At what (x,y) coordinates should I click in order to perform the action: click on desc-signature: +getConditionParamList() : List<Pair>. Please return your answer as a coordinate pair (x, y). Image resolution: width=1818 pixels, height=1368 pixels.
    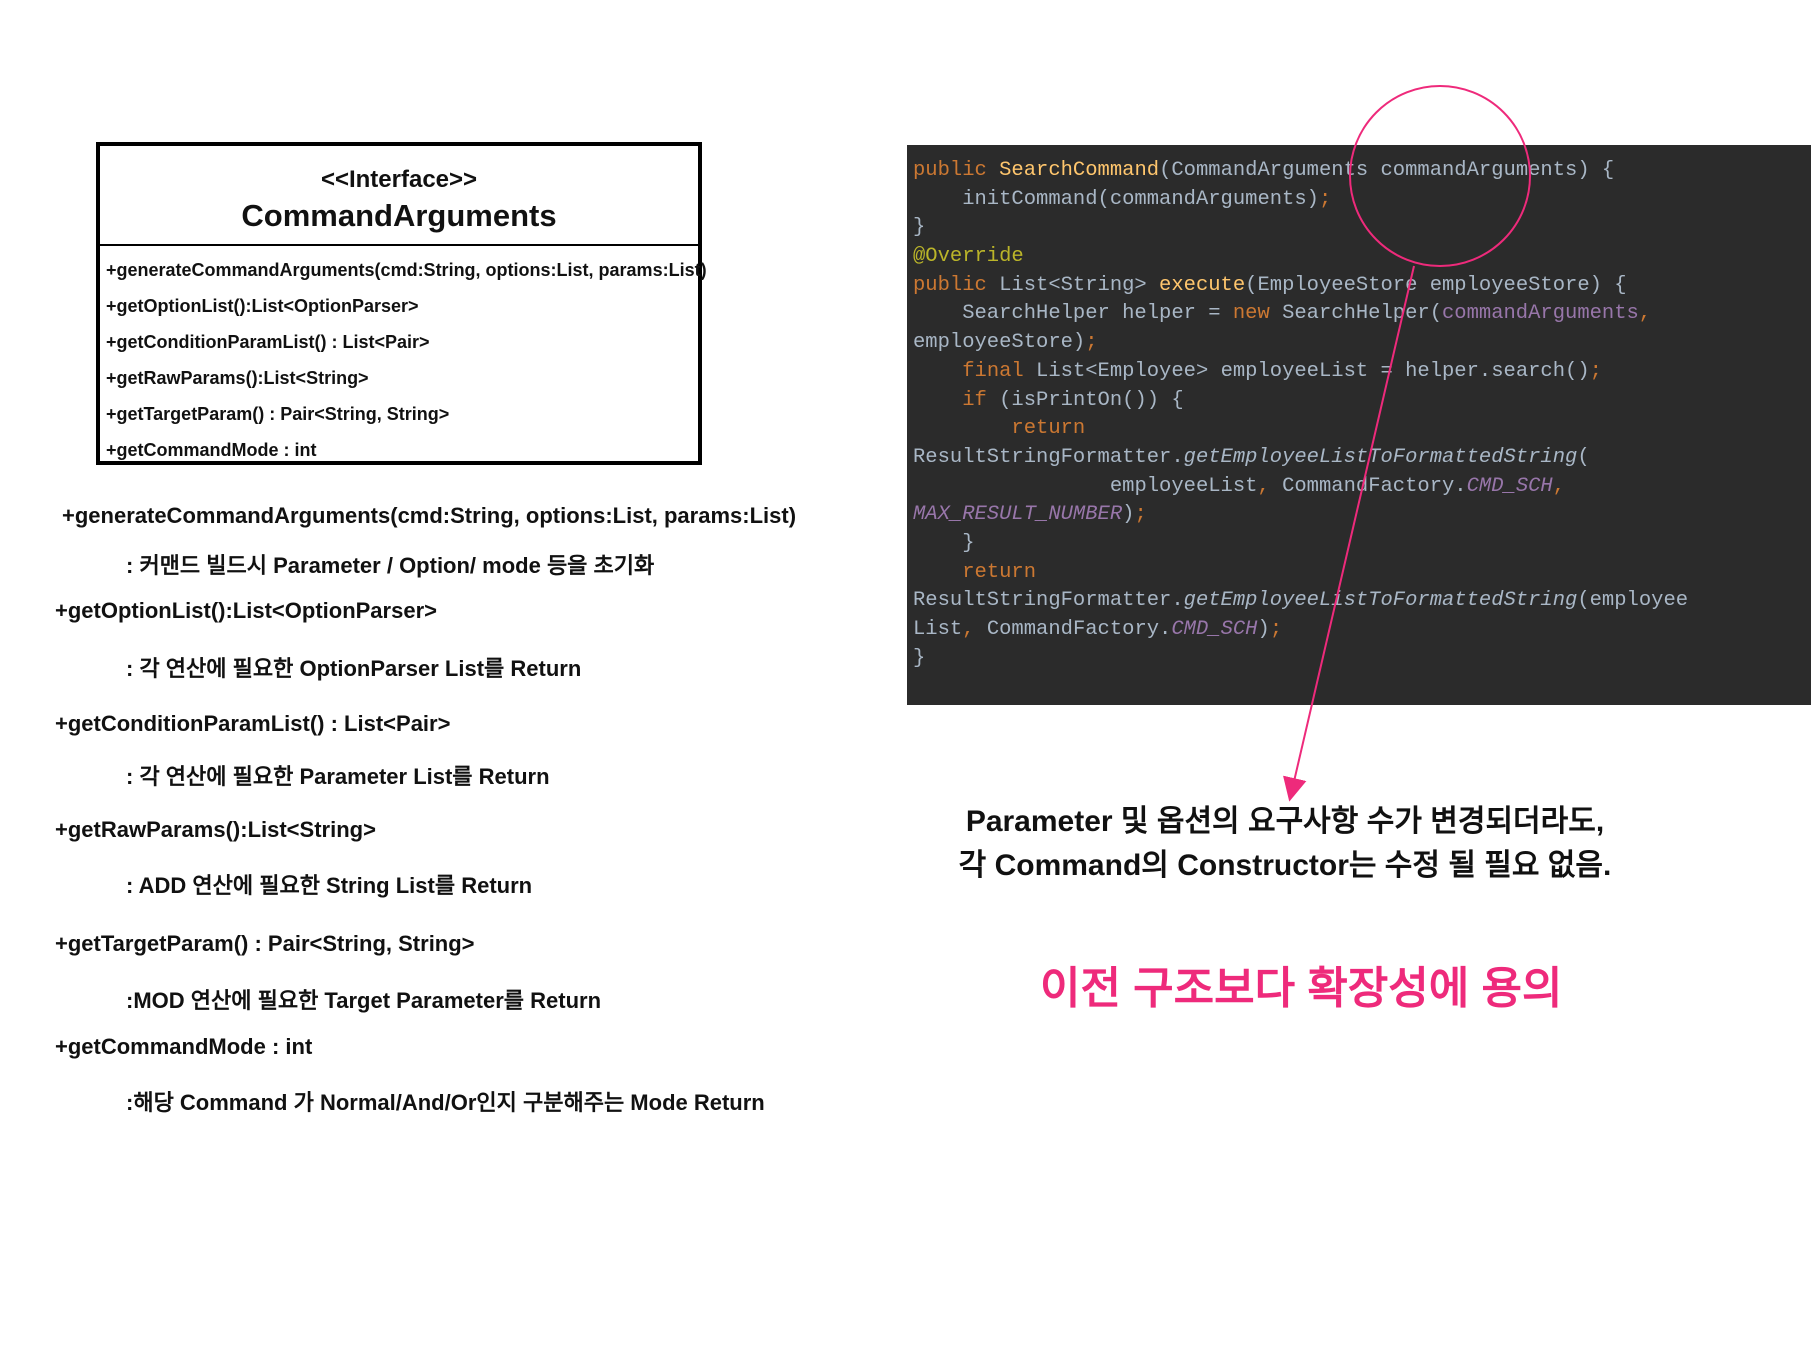
    Looking at the image, I should click on (253, 723).